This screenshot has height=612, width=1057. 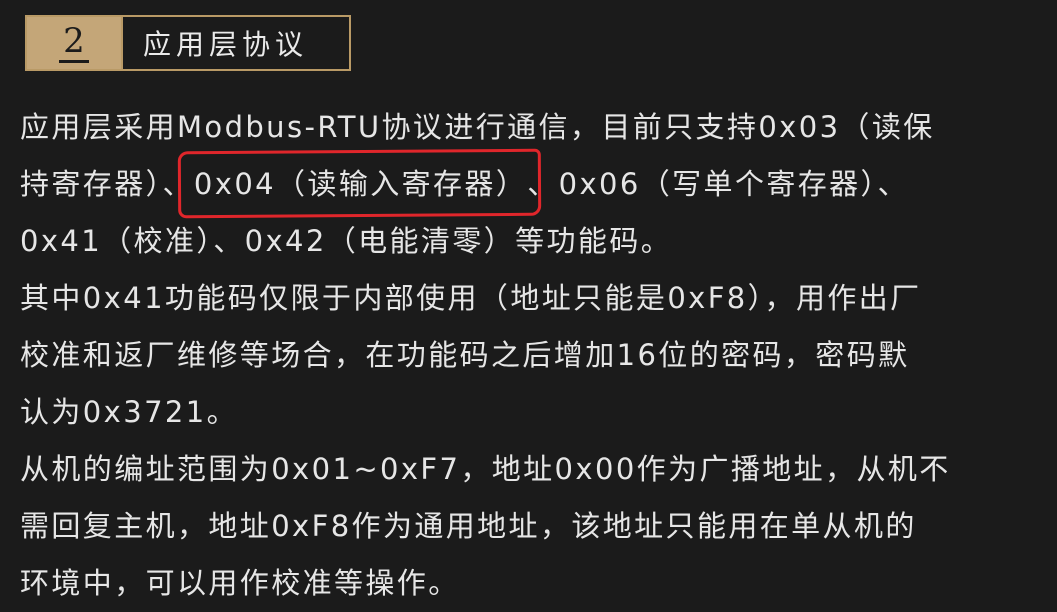 What do you see at coordinates (360, 184) in the screenshot?
I see `highlighted-function-code: 0x04（读输入寄存器）` at bounding box center [360, 184].